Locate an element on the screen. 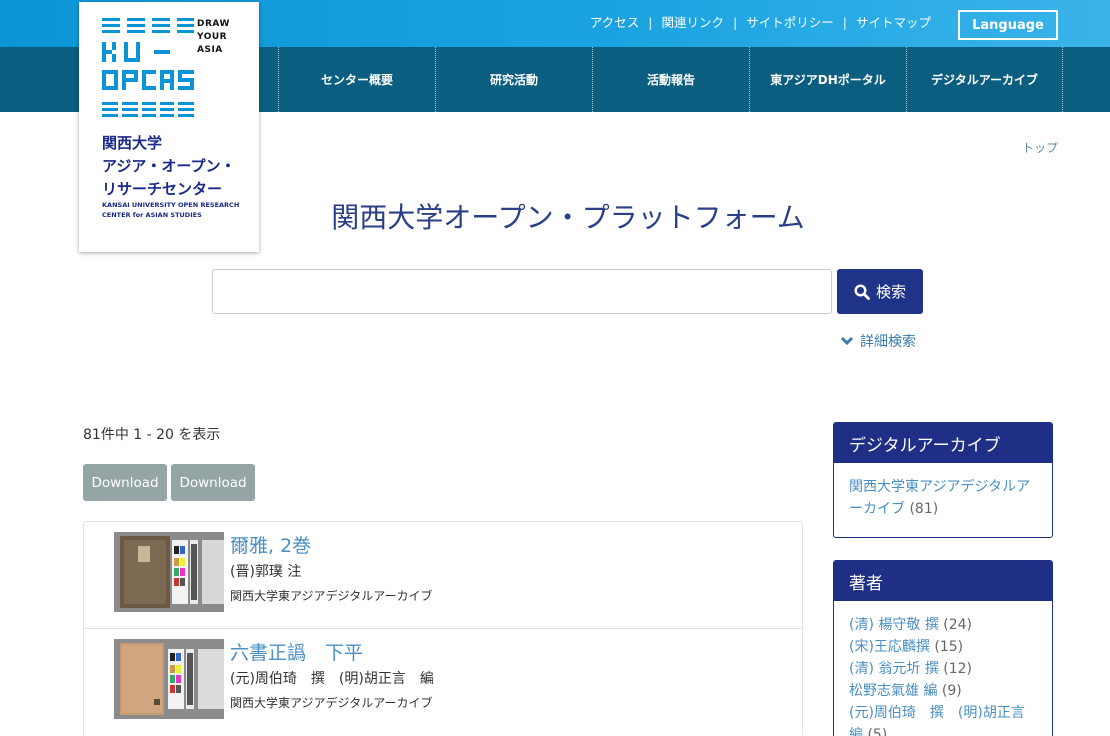 This screenshot has width=1110, height=736. facet-label: 松野志氣雄 編 is located at coordinates (893, 691).